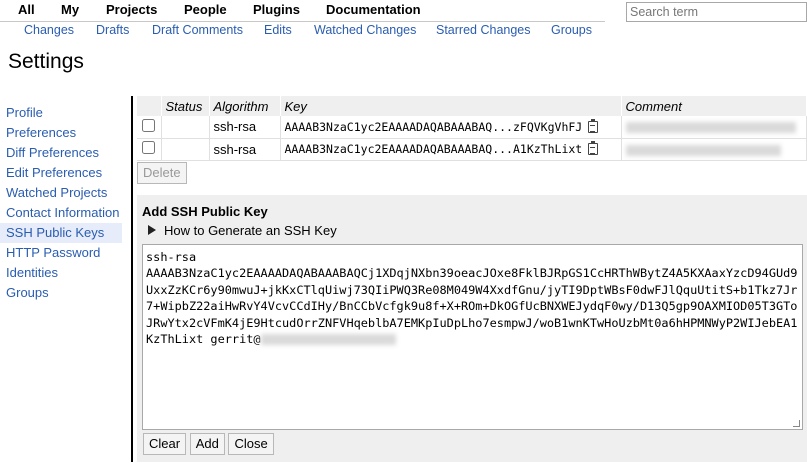 This screenshot has width=807, height=464. What do you see at coordinates (149, 106) in the screenshot?
I see `select-column-header` at bounding box center [149, 106].